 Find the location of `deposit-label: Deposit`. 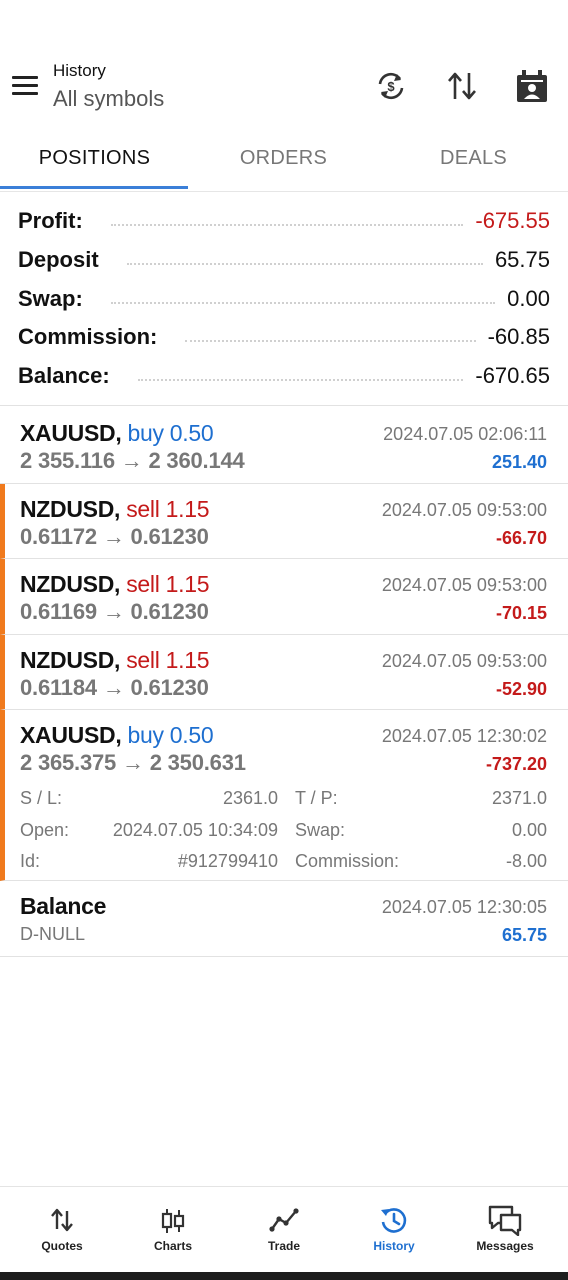

deposit-label: Deposit is located at coordinates (58, 259).